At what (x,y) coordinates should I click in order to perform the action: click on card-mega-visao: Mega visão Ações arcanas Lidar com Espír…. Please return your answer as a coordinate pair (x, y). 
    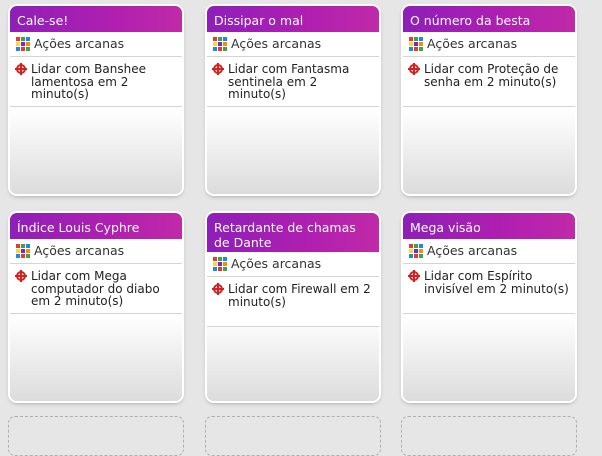
    Looking at the image, I should click on (489, 307).